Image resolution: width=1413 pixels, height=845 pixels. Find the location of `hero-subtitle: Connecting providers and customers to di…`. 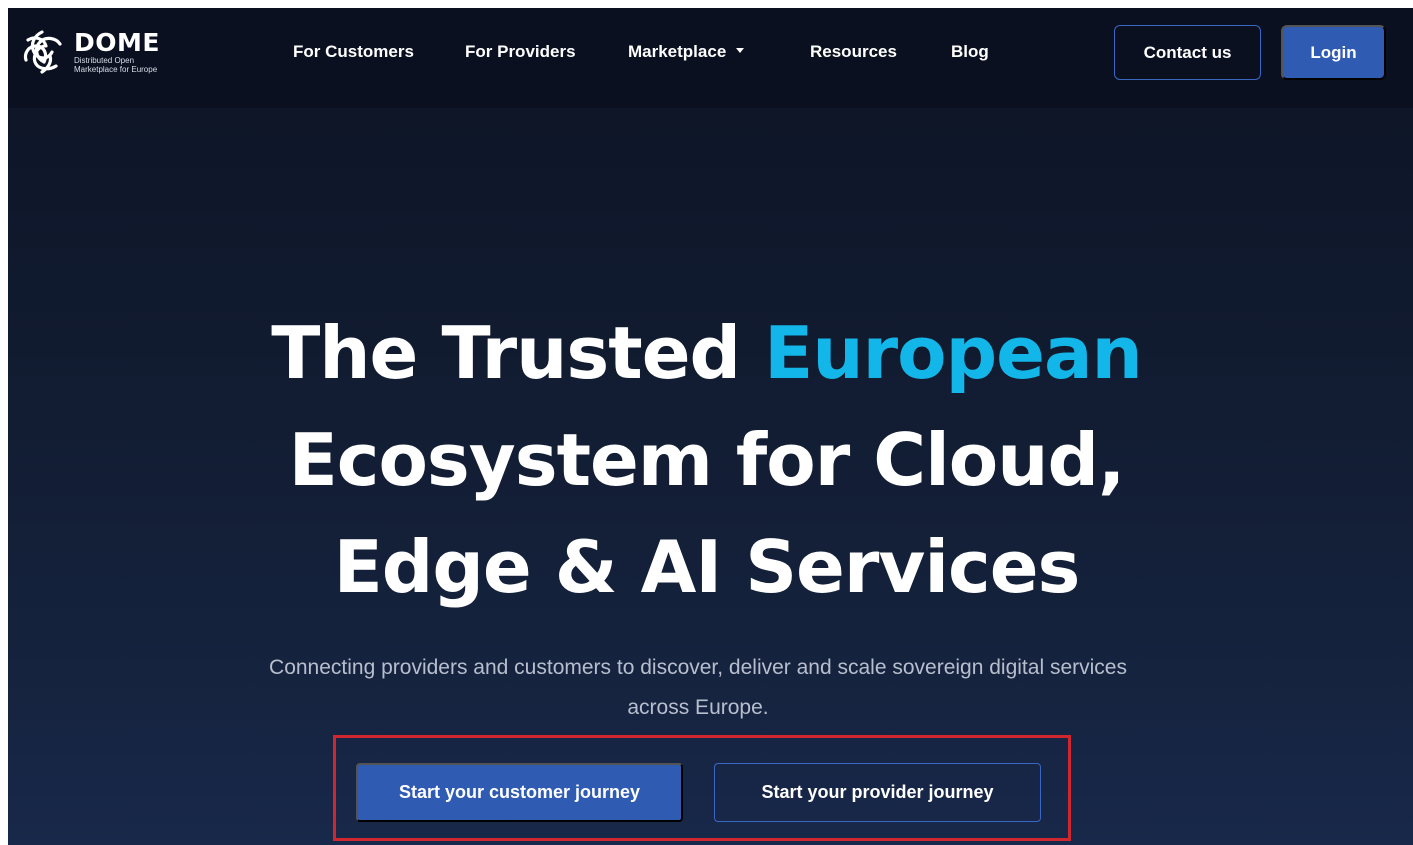

hero-subtitle: Connecting providers and customers to di… is located at coordinates (698, 687).